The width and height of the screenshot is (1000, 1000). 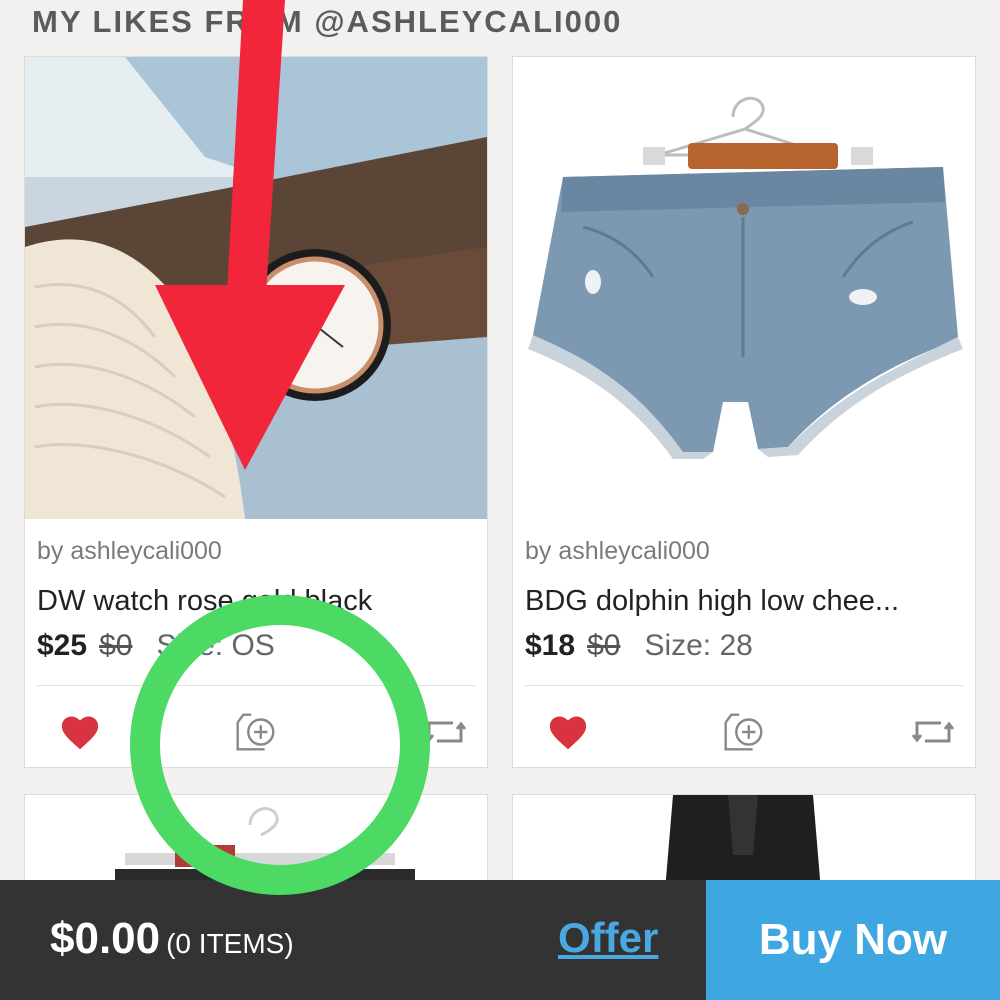 I want to click on checkout-bar: $0.00 (0 ITEMS) Offer Buy Now, so click(x=500, y=940).